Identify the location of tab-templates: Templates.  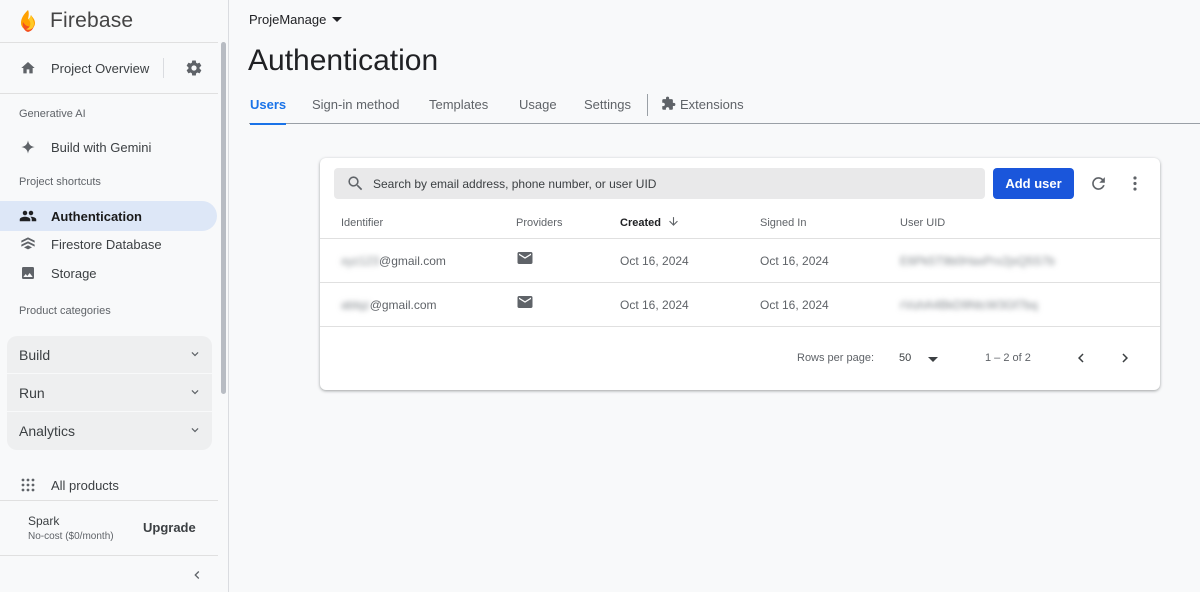
(458, 110).